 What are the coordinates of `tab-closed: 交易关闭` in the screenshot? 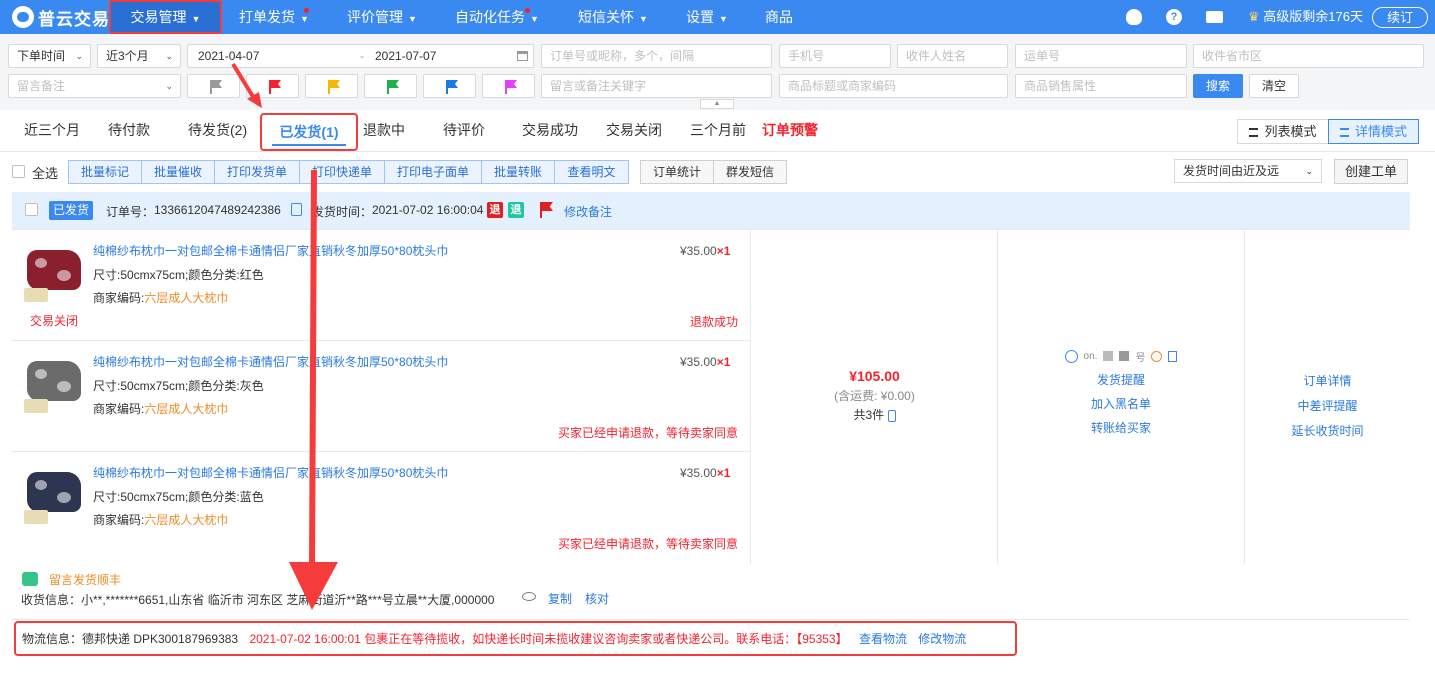 It's located at (634, 131).